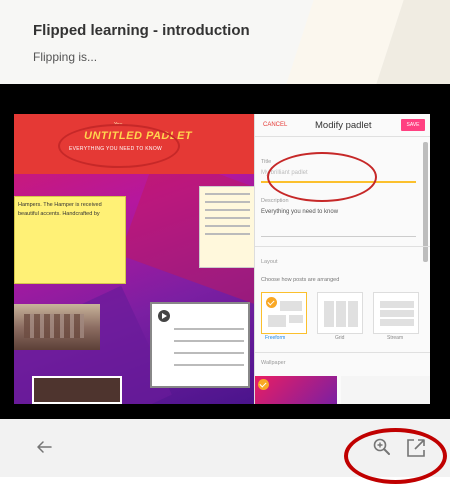 Image resolution: width=450 pixels, height=484 pixels. Describe the element at coordinates (44, 447) in the screenshot. I see `arrow-left-icon` at that location.